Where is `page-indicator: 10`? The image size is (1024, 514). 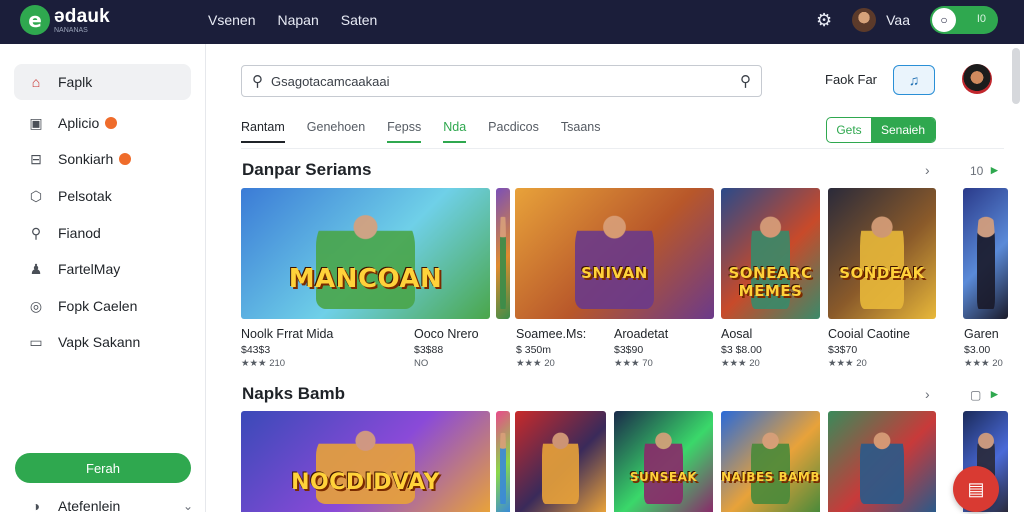
page-indicator: 10 is located at coordinates (977, 171).